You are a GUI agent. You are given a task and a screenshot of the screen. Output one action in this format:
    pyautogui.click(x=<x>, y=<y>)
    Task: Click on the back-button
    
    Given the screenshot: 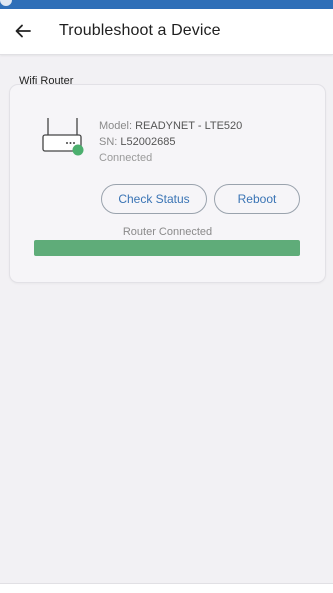 What is the action you would take?
    pyautogui.click(x=23, y=31)
    